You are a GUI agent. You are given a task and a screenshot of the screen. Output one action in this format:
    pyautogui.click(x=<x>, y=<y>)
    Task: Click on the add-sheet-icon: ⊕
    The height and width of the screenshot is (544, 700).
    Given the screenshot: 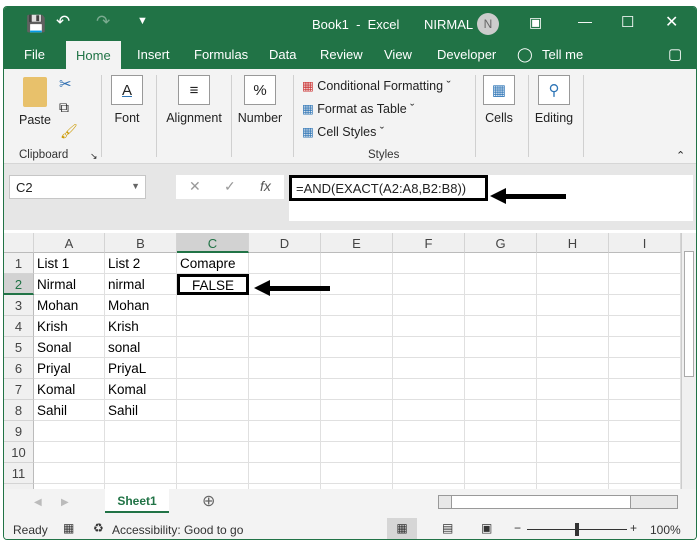 What is the action you would take?
    pyautogui.click(x=208, y=501)
    